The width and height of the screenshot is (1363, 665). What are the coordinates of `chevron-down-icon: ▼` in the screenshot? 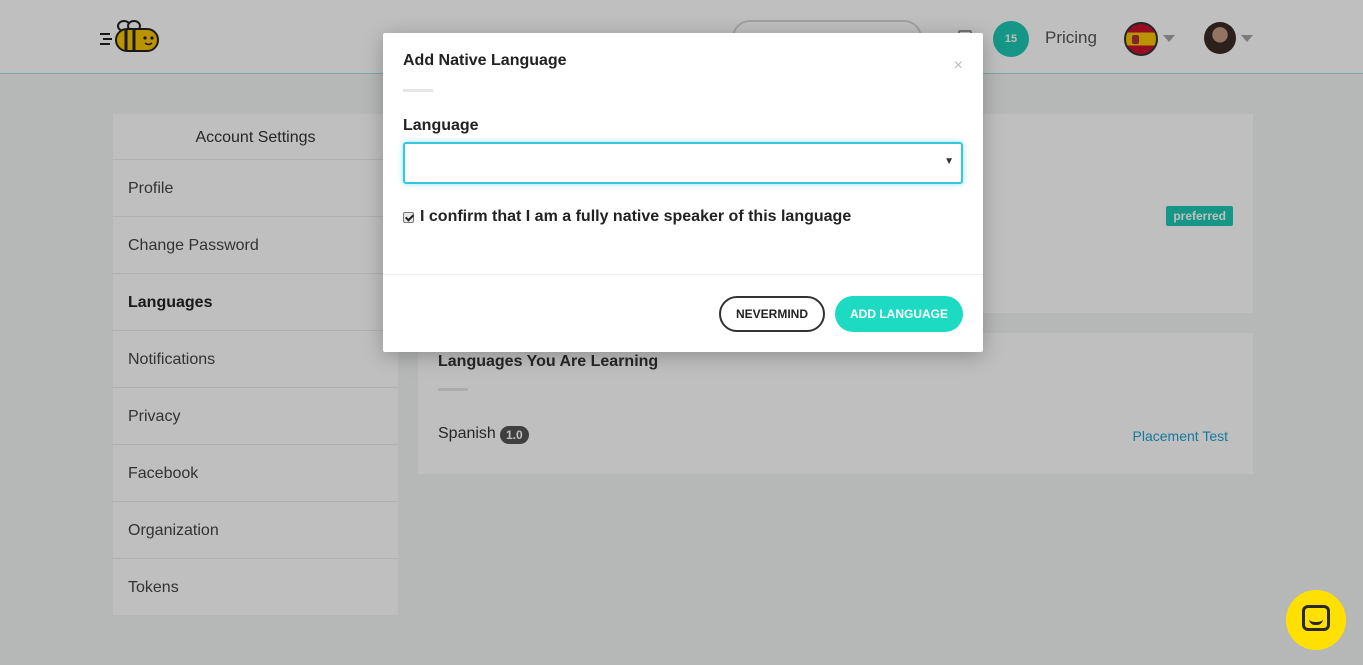 It's located at (949, 161).